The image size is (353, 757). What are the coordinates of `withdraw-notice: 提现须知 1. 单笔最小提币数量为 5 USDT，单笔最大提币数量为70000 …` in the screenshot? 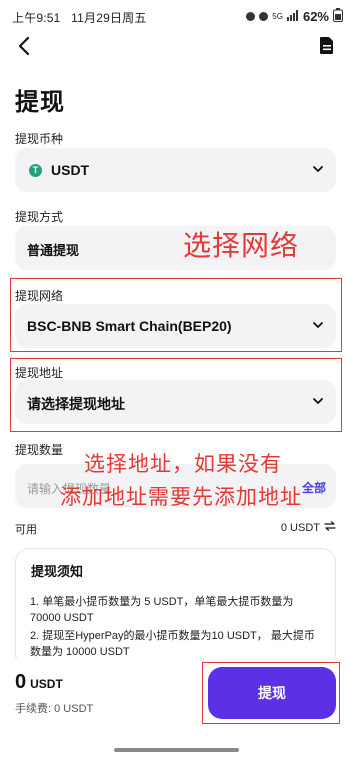 It's located at (175, 608).